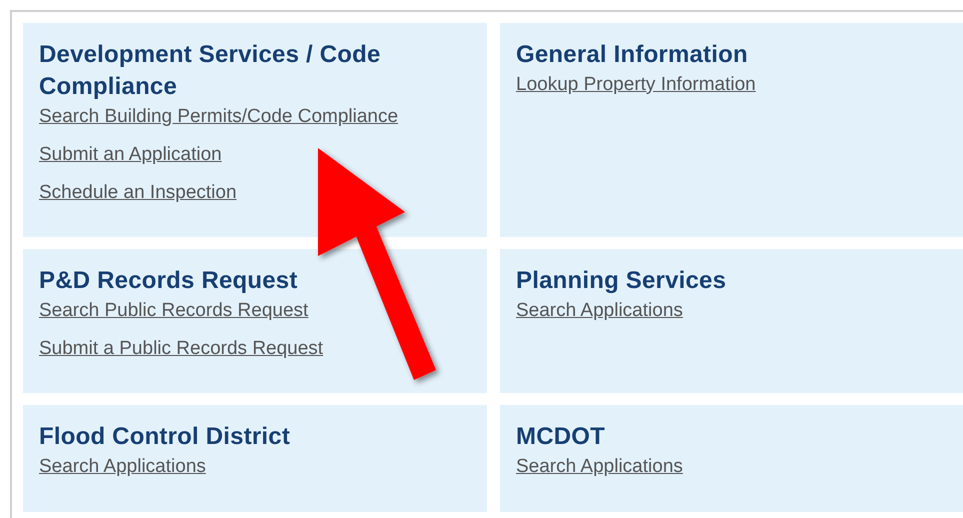  I want to click on card-title: P&D Records Request, so click(169, 281).